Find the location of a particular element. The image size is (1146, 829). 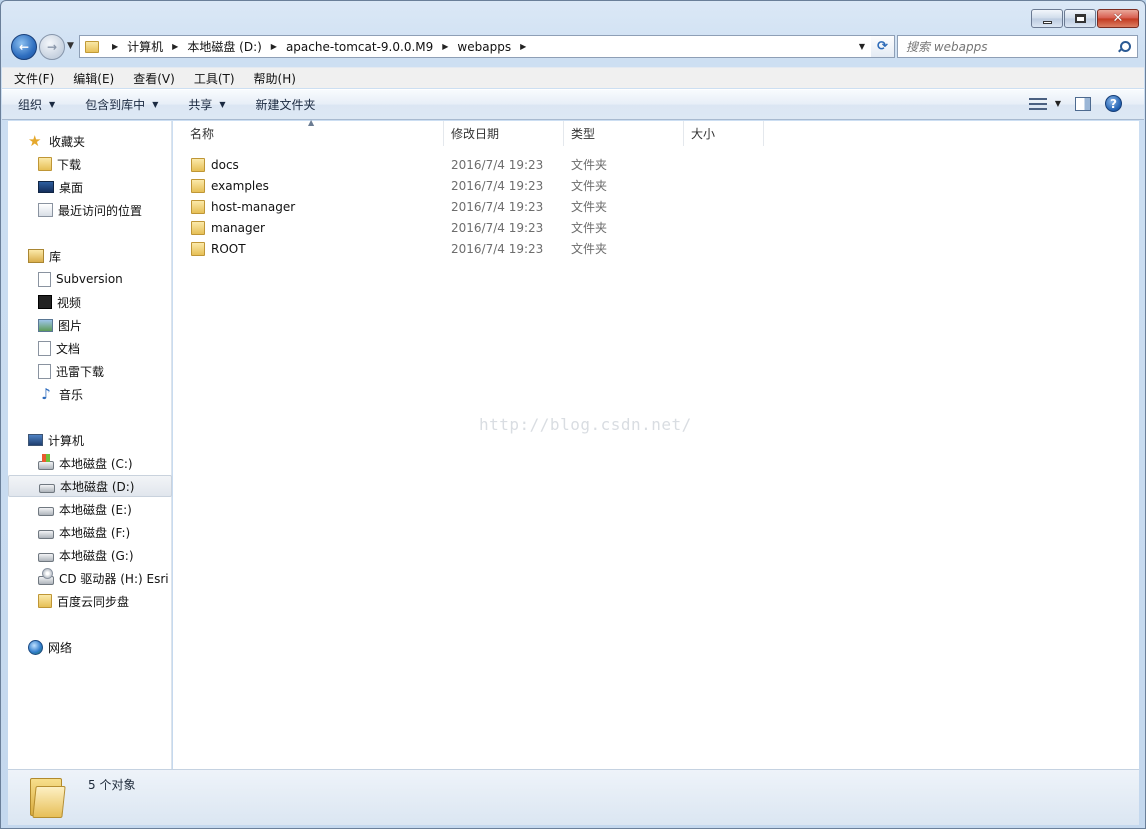

menu-edit: 编辑(E) is located at coordinates (93, 78).